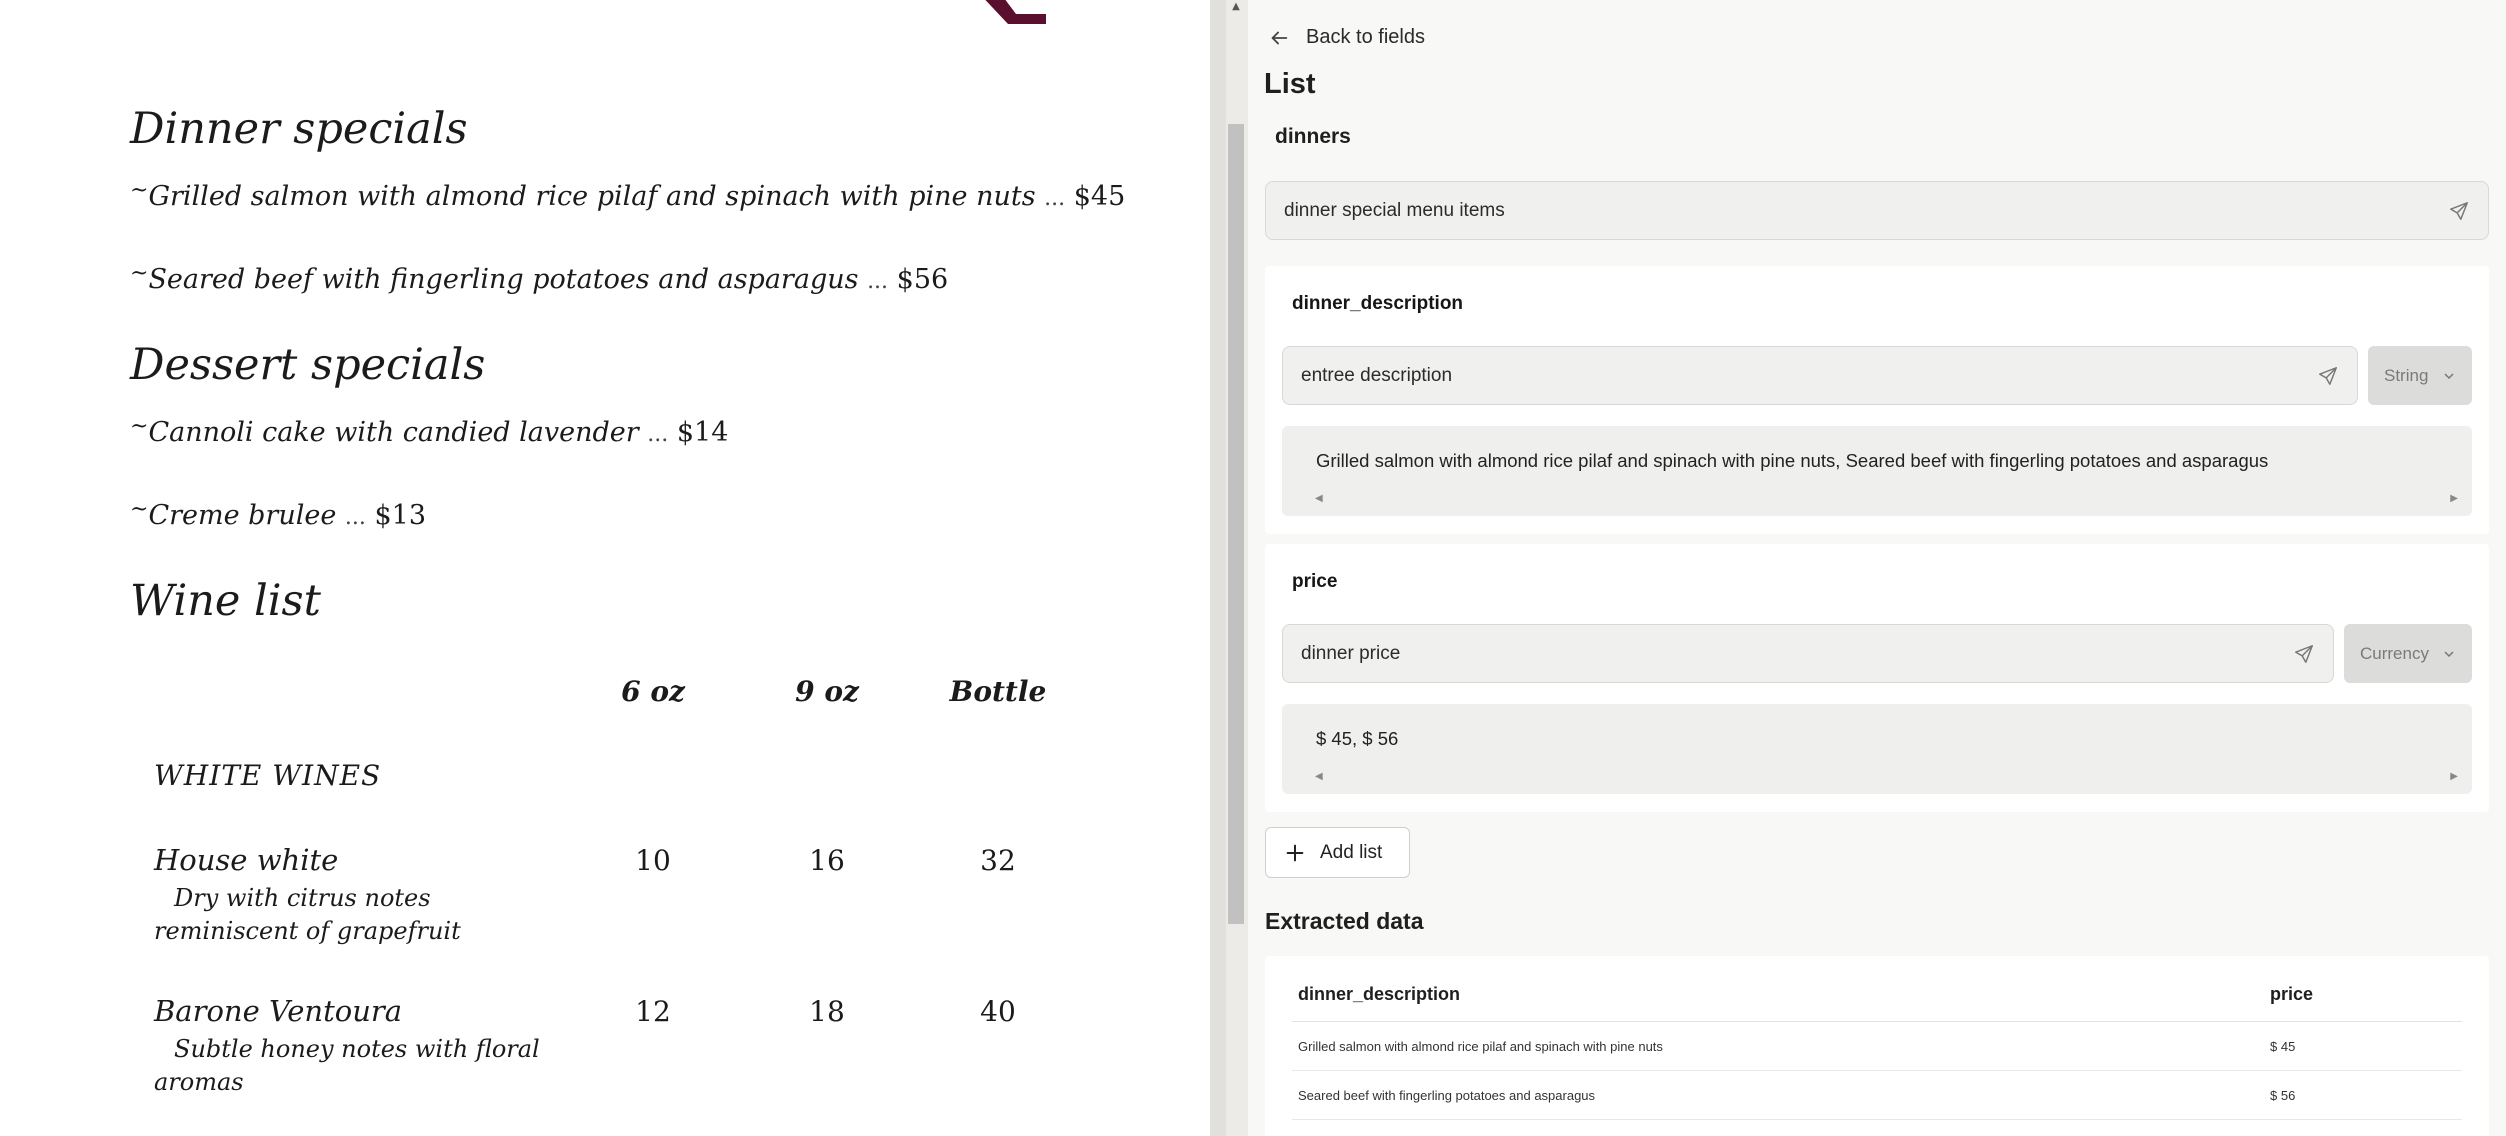 This screenshot has height=1136, width=2506. Describe the element at coordinates (2363, 994) in the screenshot. I see `column-header: price` at that location.